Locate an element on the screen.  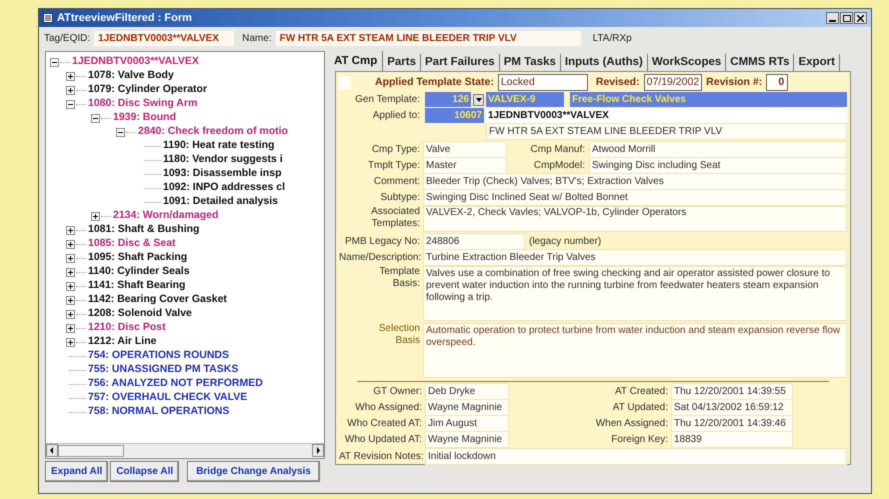
tree-item: 1081: Shaft & Bushing is located at coordinates (144, 230).